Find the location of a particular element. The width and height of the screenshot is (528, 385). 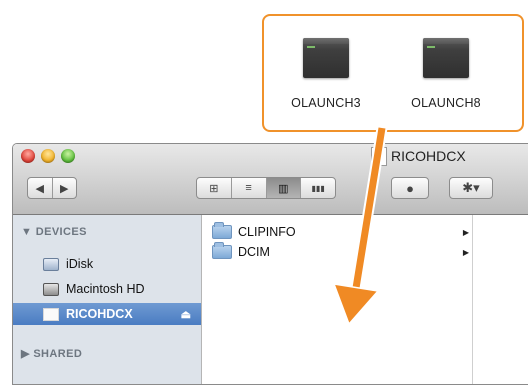

file-name: OLAUNCH8 is located at coordinates (446, 103).